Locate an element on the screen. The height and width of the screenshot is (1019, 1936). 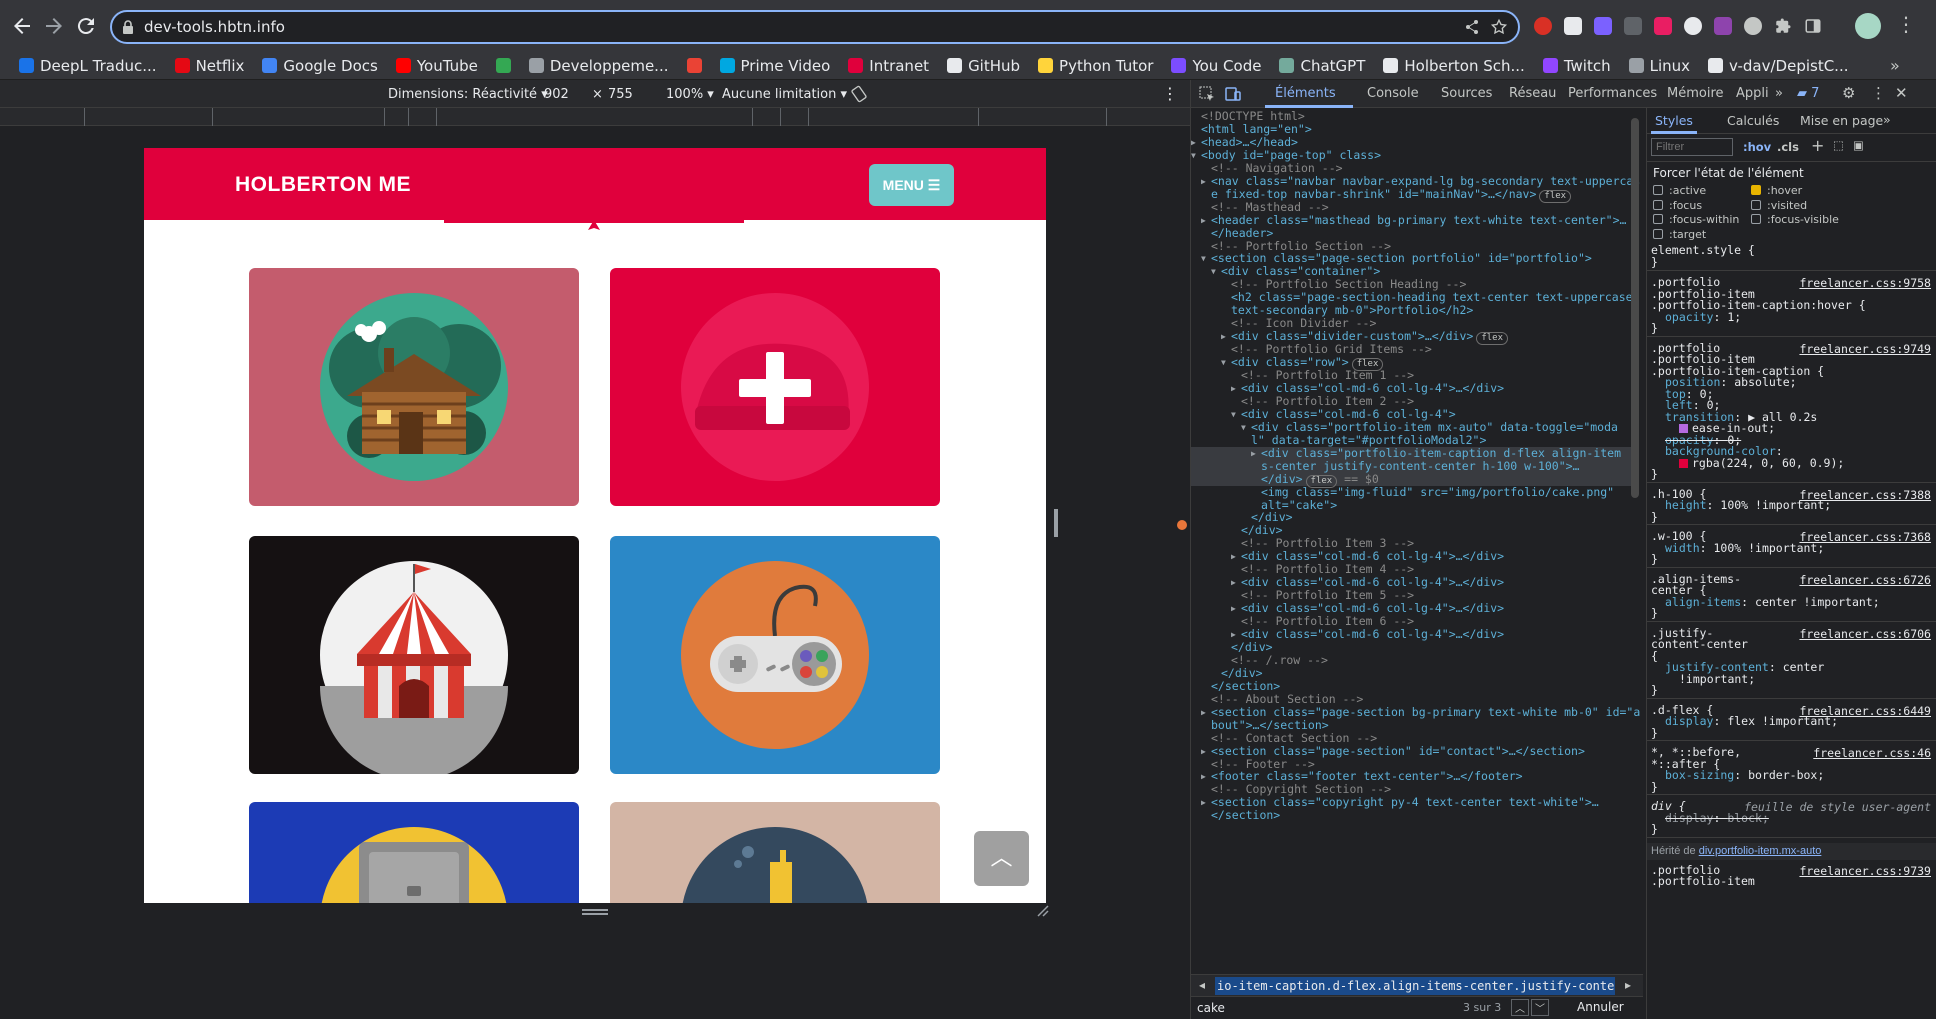
side-panel-icon is located at coordinates (1813, 26).